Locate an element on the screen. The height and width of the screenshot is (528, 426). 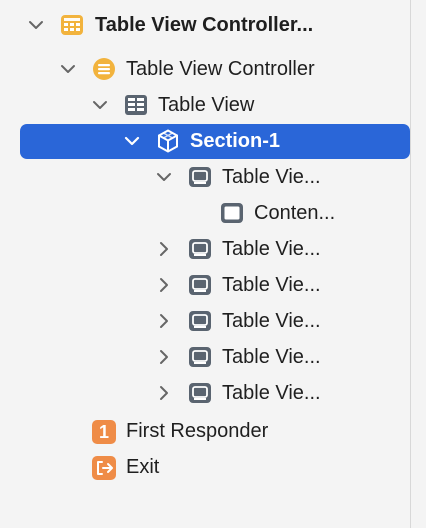
outline-item-table-view-controller: Table View Controller is located at coordinates (205, 69).